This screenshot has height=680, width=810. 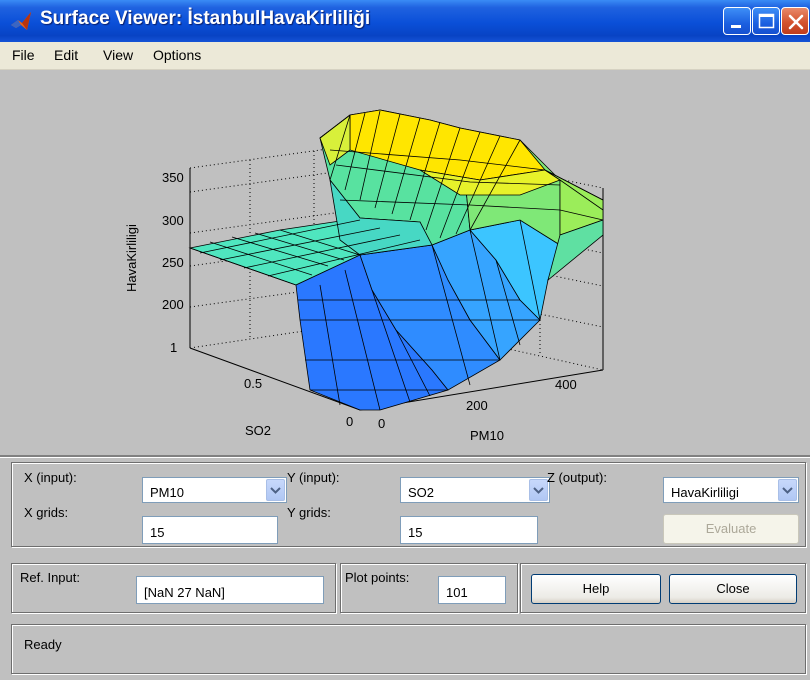 What do you see at coordinates (66, 55) in the screenshot?
I see `menu-edit: Edit` at bounding box center [66, 55].